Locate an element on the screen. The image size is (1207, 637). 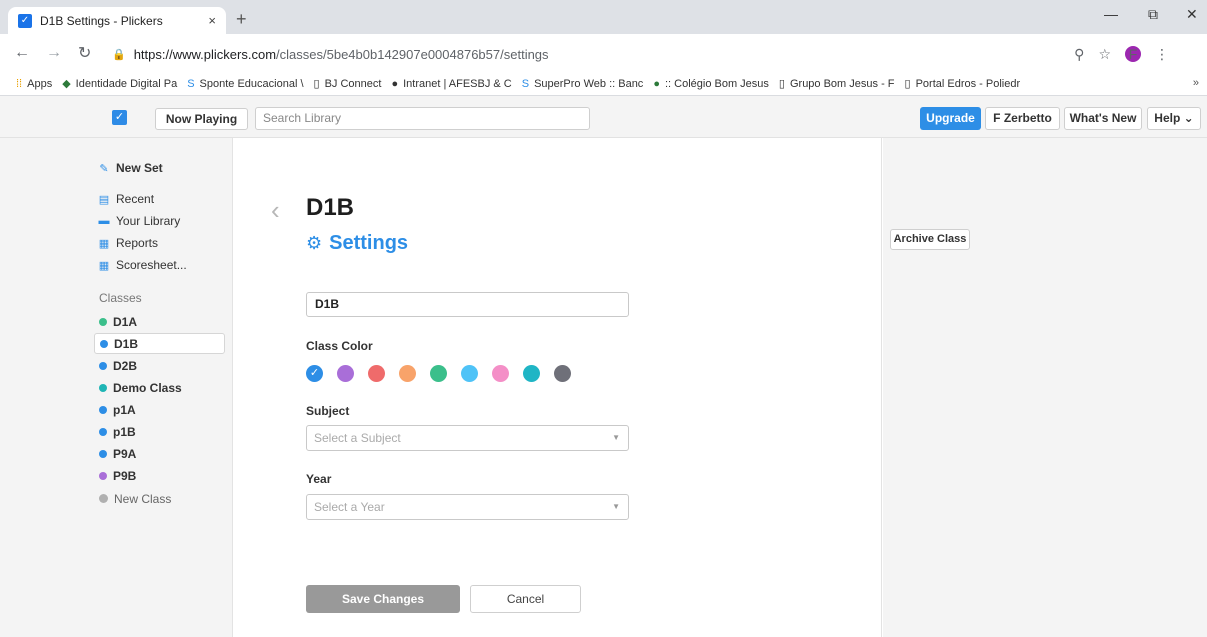
your-library-link: ▬ Your Library is located at coordinates (139, 221).